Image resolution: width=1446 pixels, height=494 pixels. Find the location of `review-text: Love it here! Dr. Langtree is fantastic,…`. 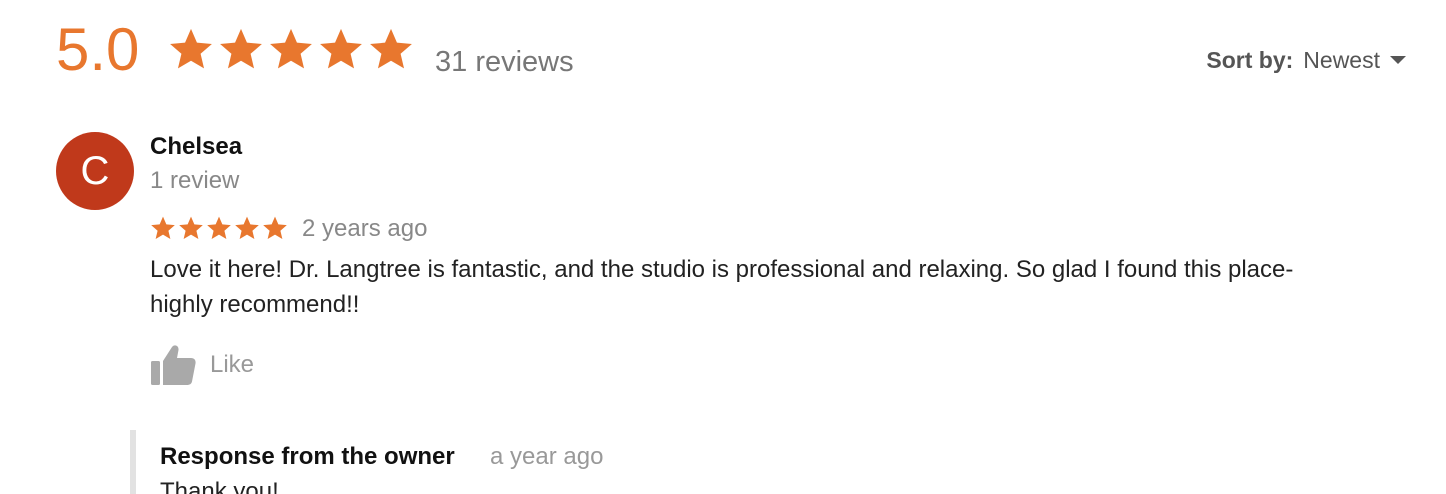

review-text: Love it here! Dr. Langtree is fantastic,… is located at coordinates (722, 287).